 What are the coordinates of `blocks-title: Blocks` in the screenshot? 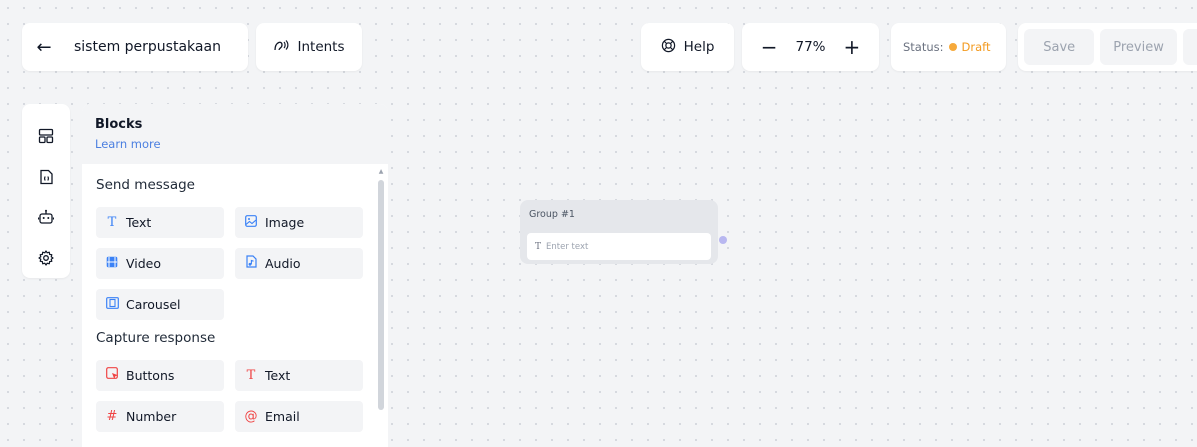 It's located at (119, 124).